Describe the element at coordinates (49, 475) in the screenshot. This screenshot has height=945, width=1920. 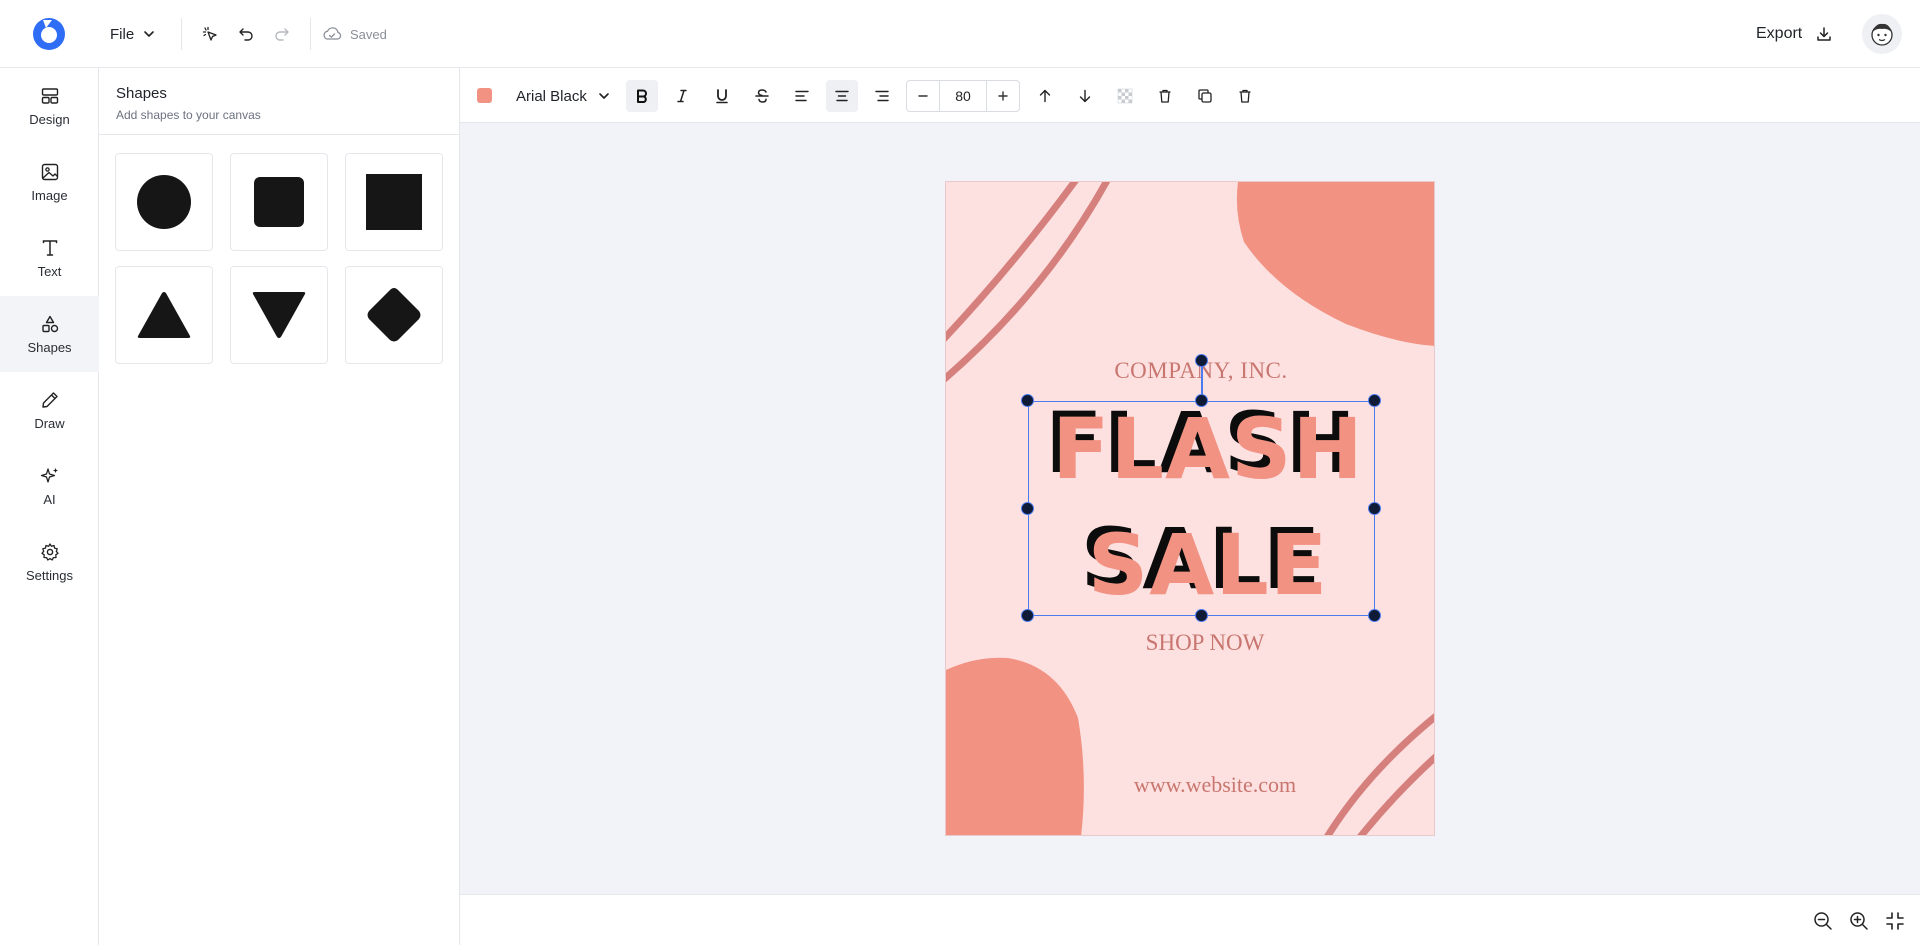
I see `sparkle-icon` at that location.